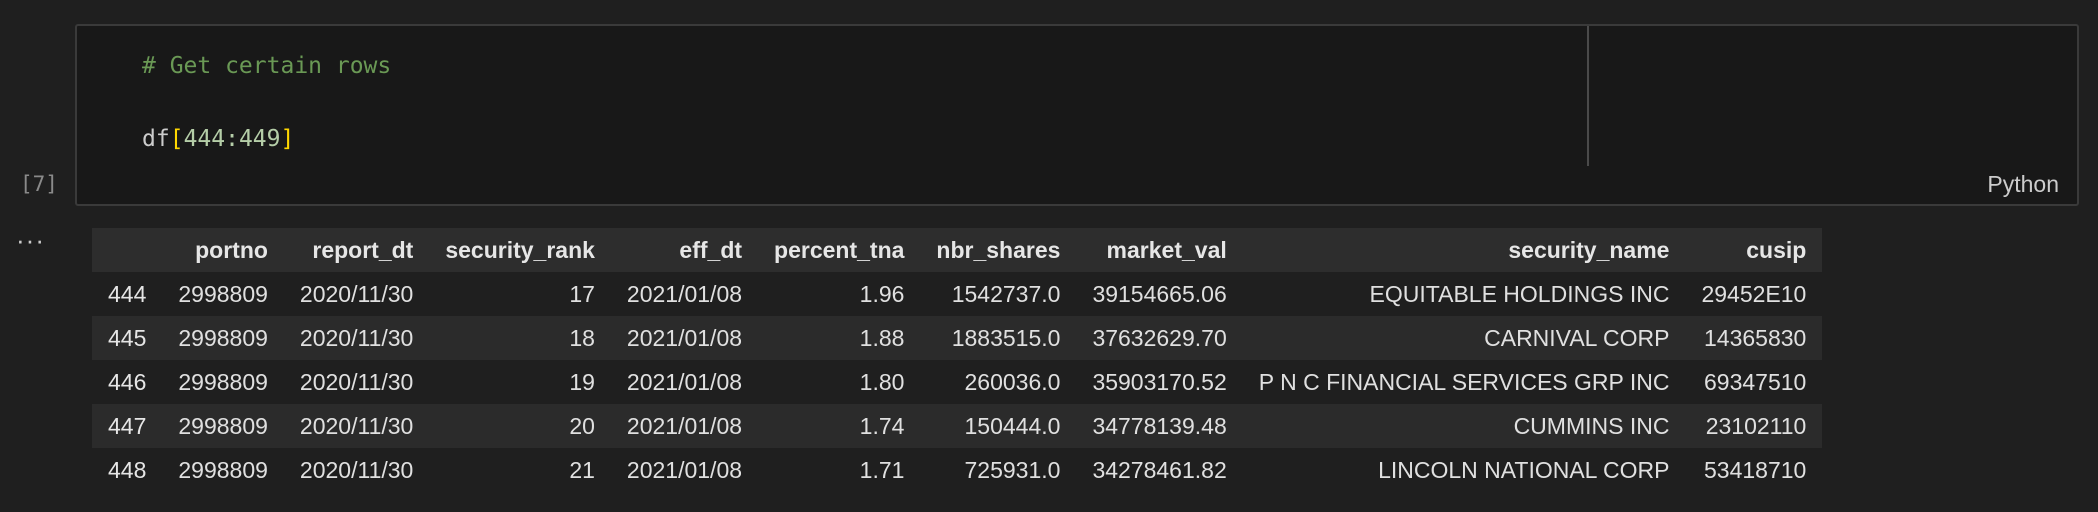 This screenshot has height=512, width=2098. I want to click on table-header-security-name: security_name, so click(1589, 249).